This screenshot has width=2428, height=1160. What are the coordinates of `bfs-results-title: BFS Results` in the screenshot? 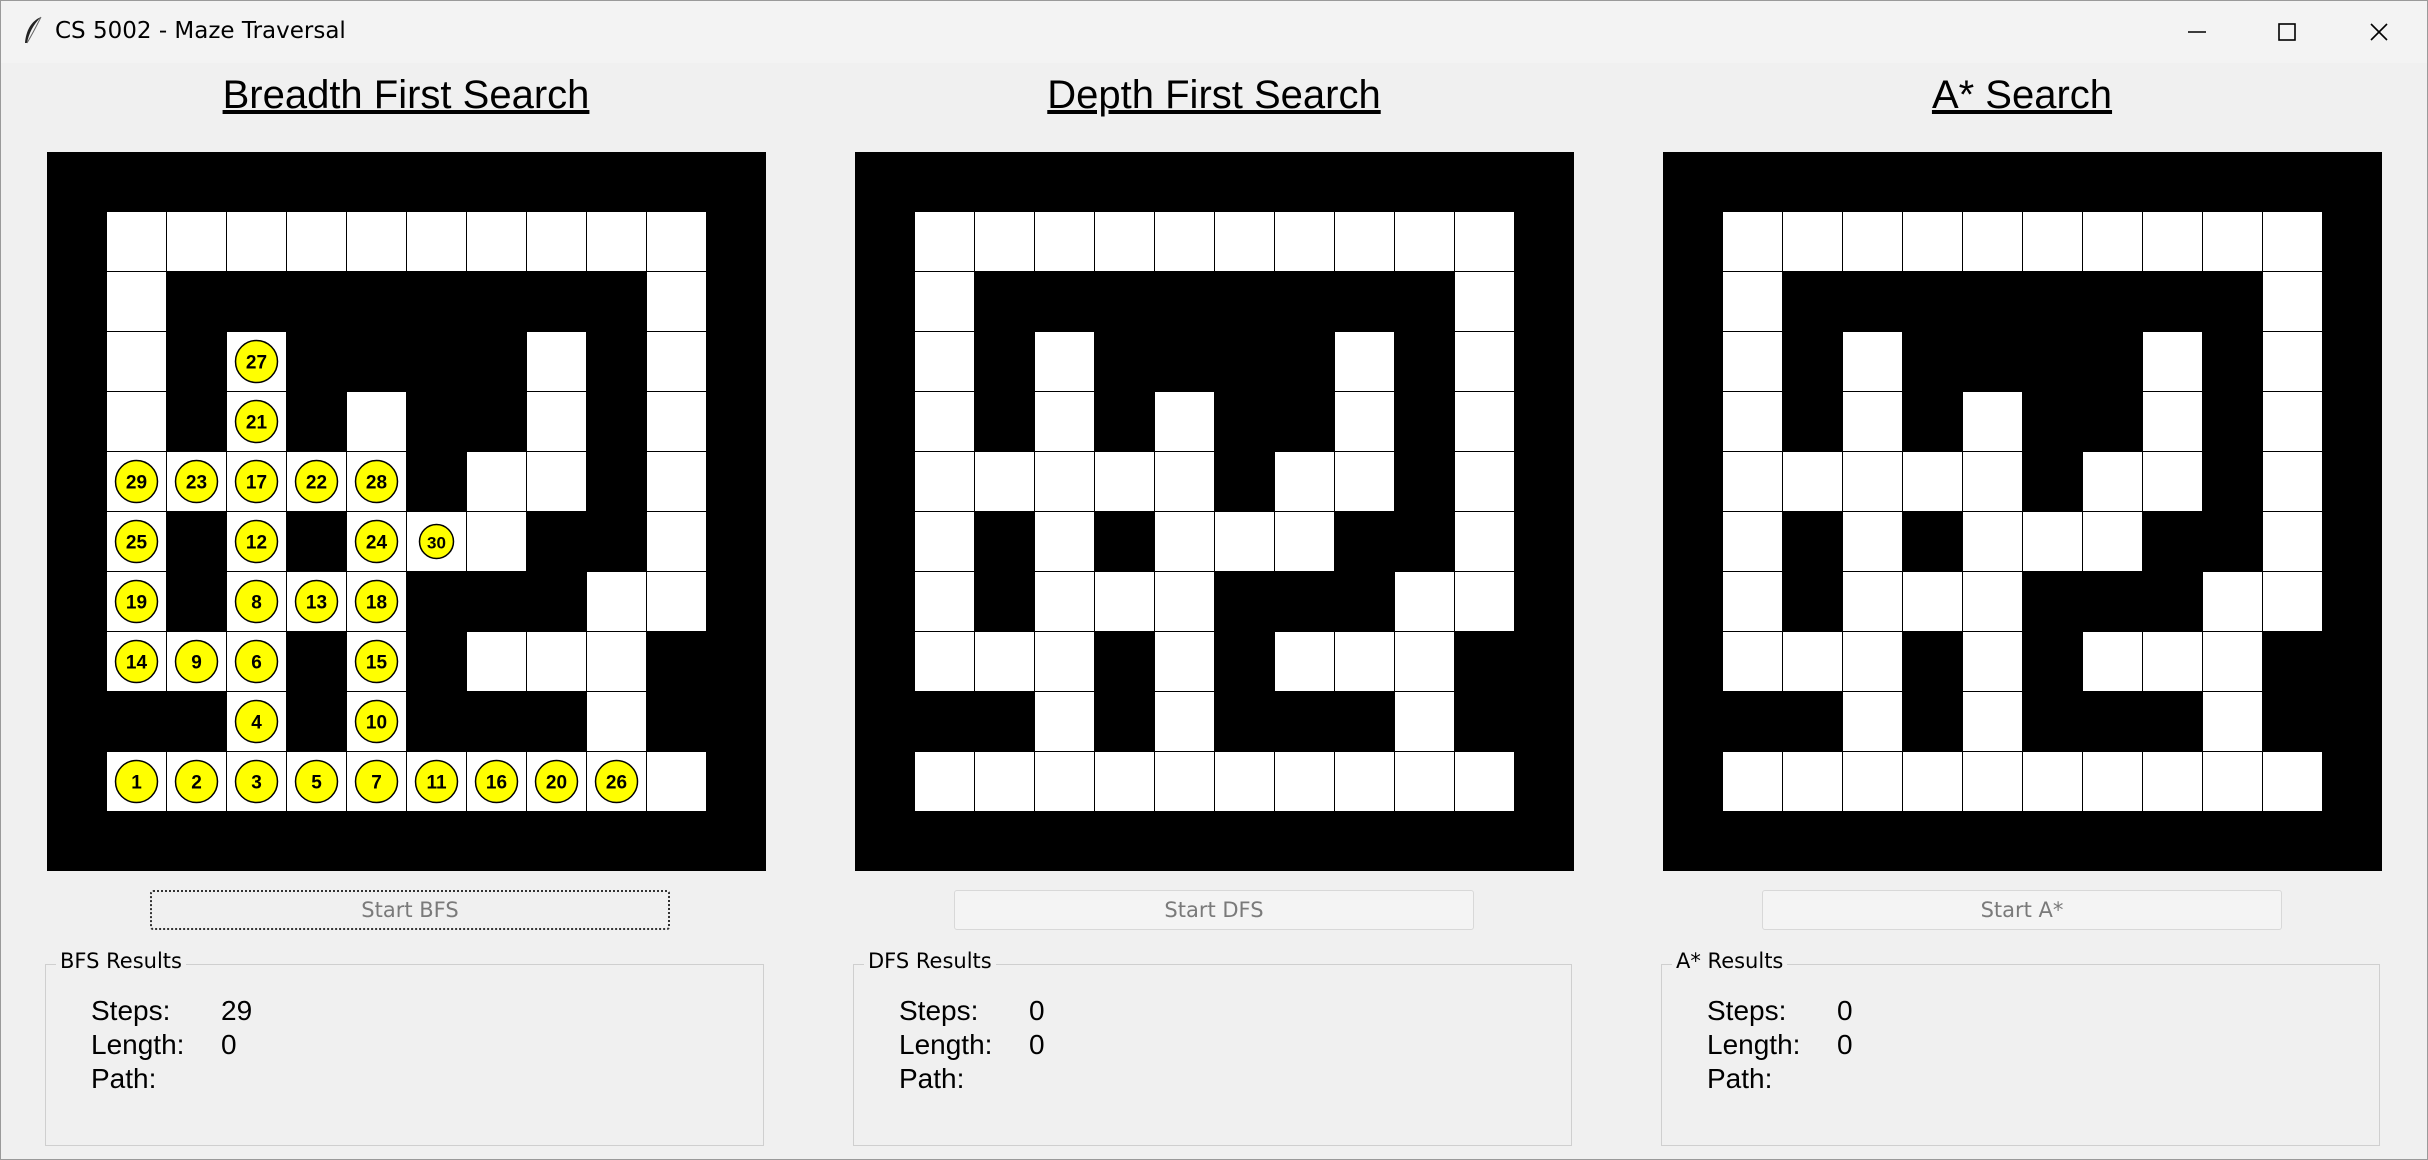 It's located at (121, 961).